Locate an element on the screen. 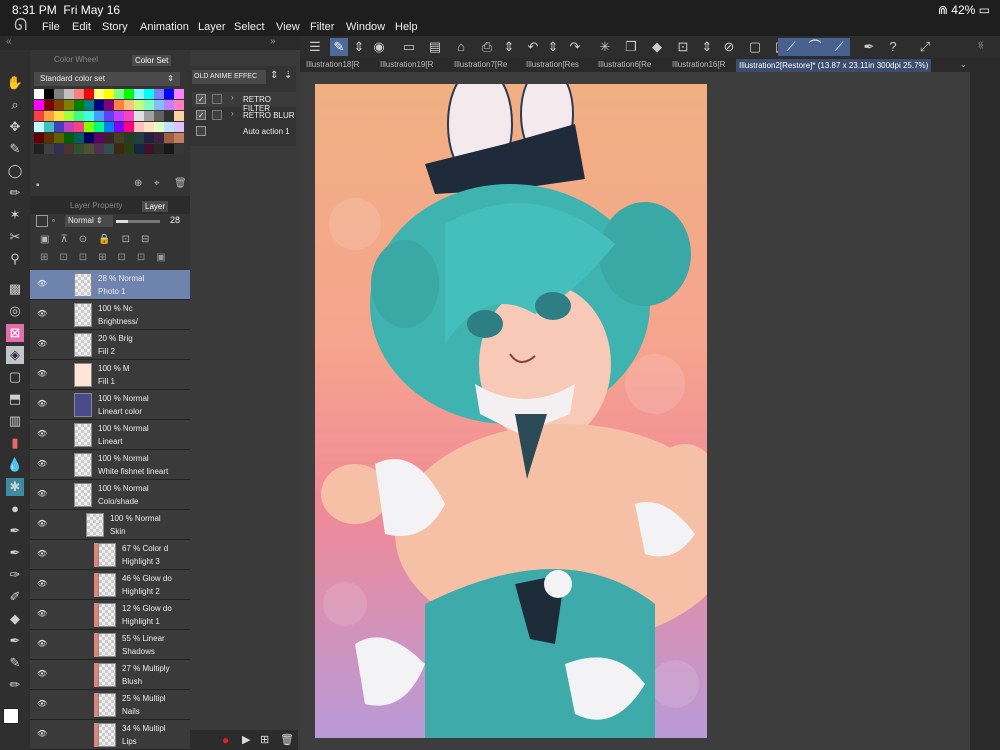 The width and height of the screenshot is (1000, 750). layer-row: 👁 100 % Normal Skin is located at coordinates (110, 525).